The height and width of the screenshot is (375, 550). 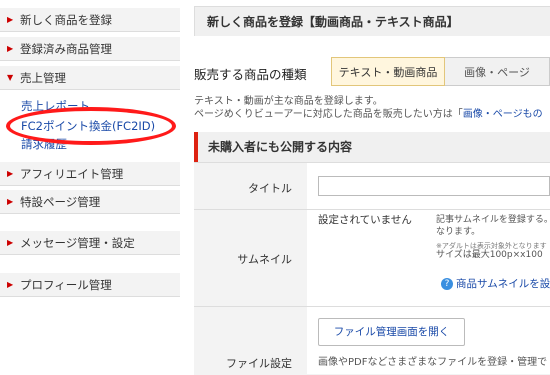 I want to click on sidebar-item-label: プロフィール管理, so click(x=66, y=285).